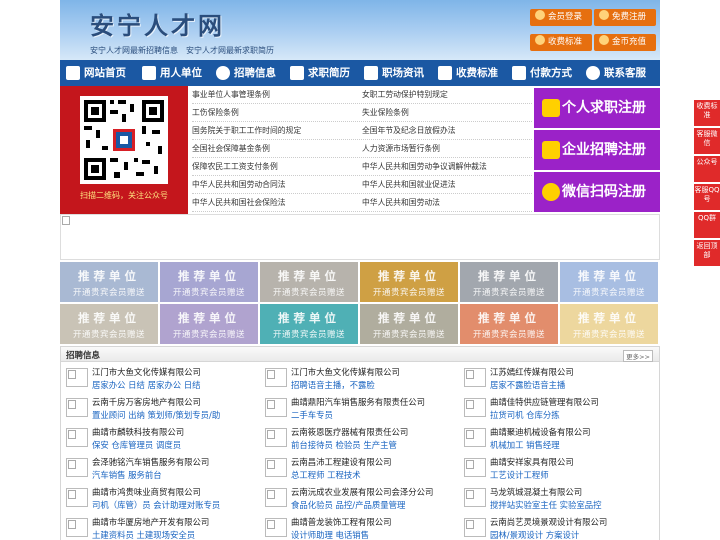 The height and width of the screenshot is (540, 720). Describe the element at coordinates (447, 202) in the screenshot. I see `law-link: 中华人民共和国劳动法` at that location.